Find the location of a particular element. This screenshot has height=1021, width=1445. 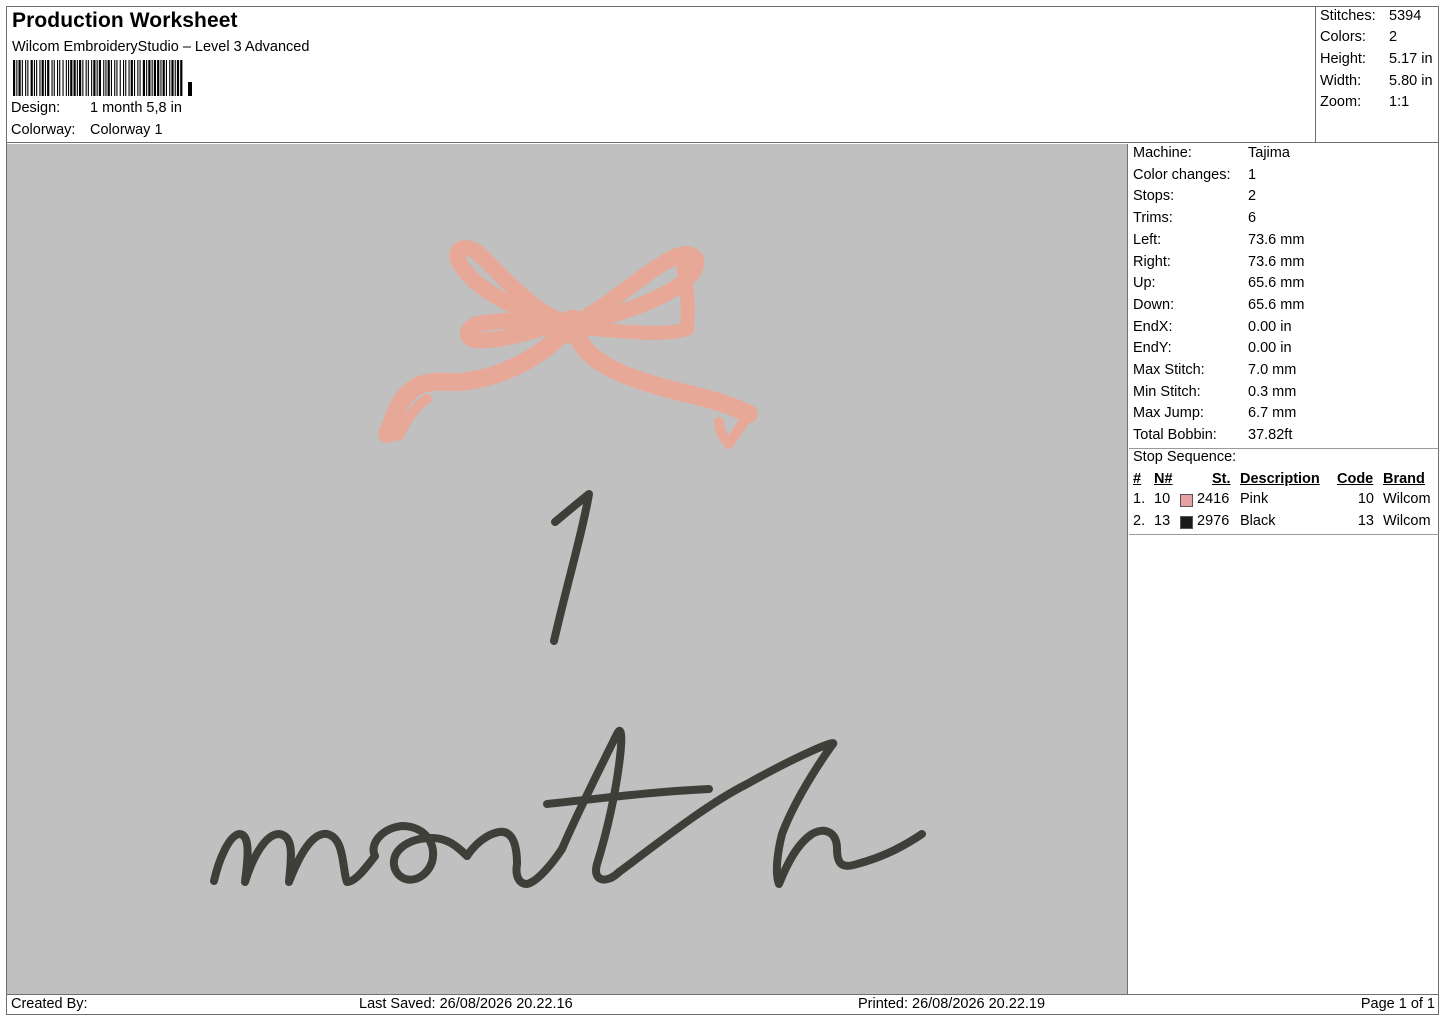

stitches-row: Stitches: 5394 is located at coordinates (1370, 16).